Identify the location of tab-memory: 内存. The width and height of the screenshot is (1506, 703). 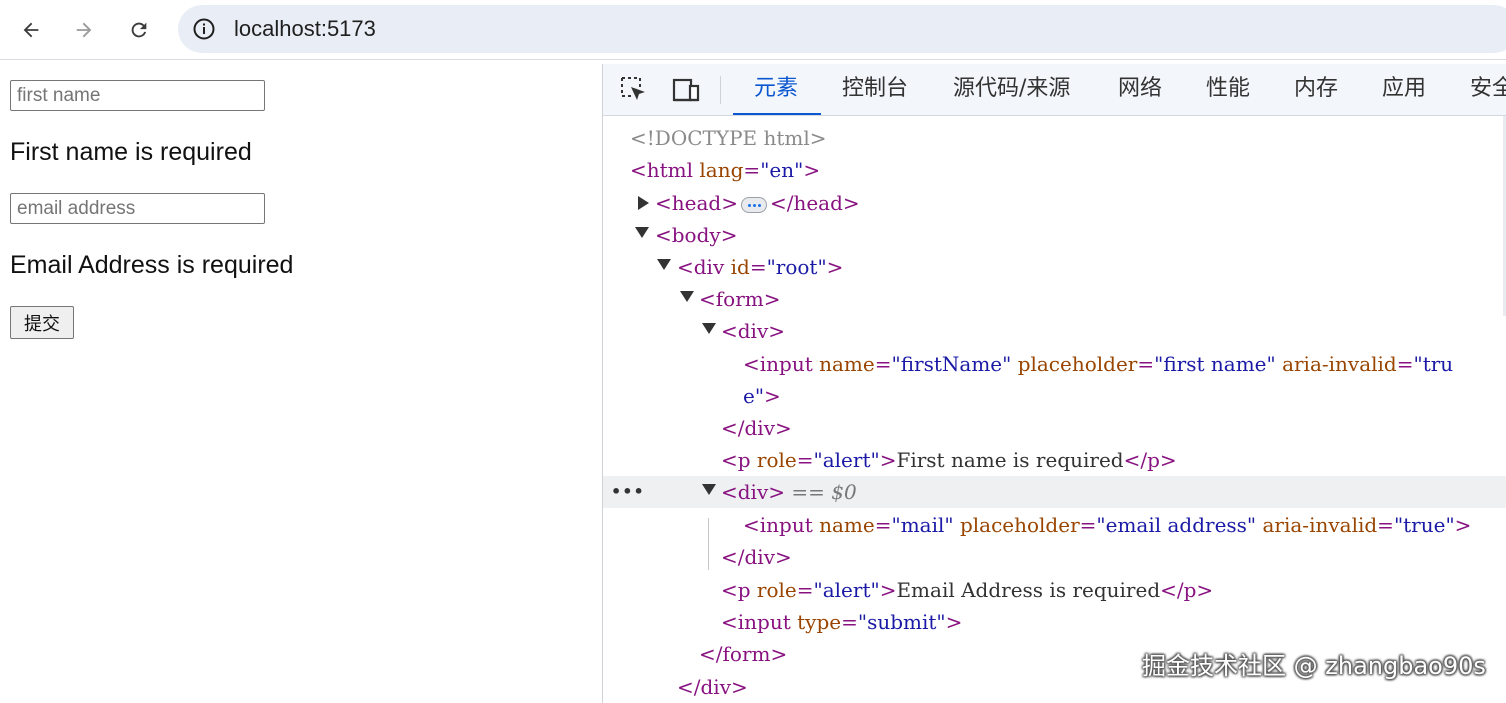
(1316, 89).